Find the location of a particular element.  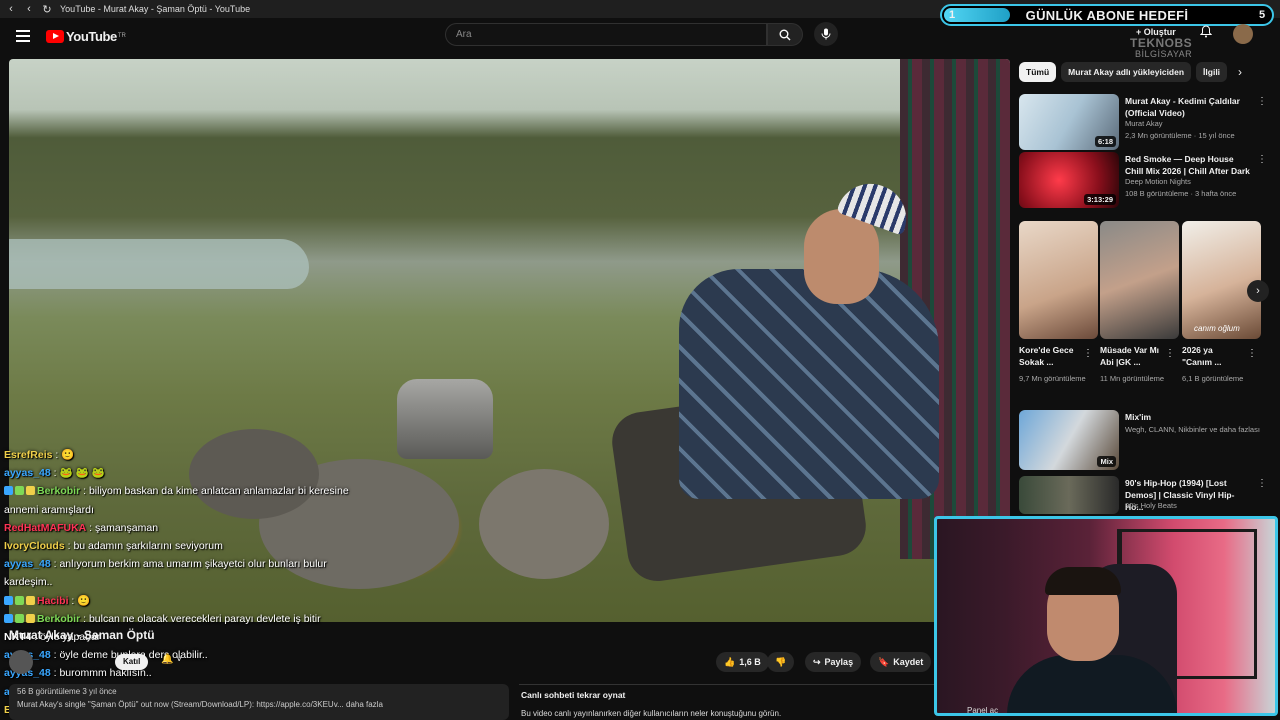

youtube-play-icon is located at coordinates (55, 36).